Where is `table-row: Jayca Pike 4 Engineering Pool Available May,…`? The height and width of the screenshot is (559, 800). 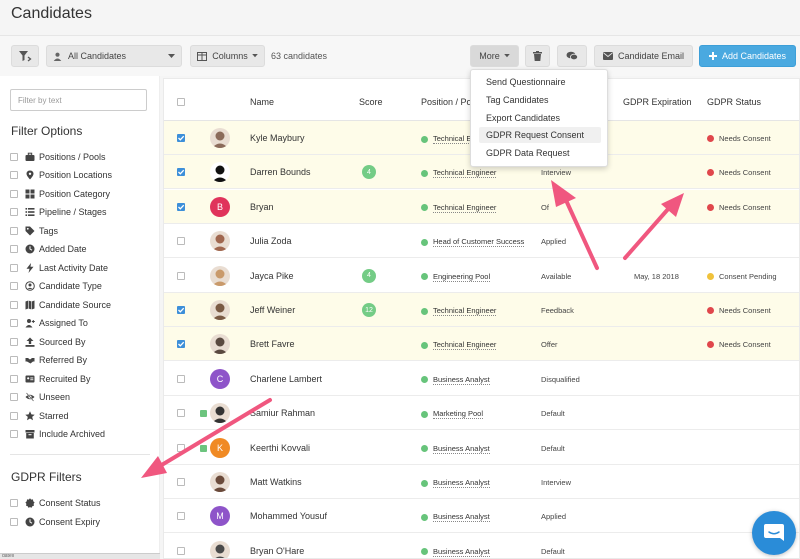
table-row: Jayca Pike 4 Engineering Pool Available May,… is located at coordinates (481, 276).